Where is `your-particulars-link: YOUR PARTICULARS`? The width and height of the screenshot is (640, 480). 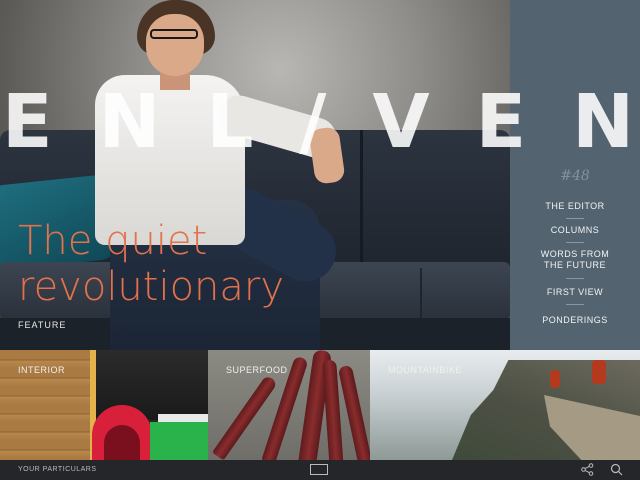
your-particulars-link: YOUR PARTICULARS is located at coordinates (57, 469).